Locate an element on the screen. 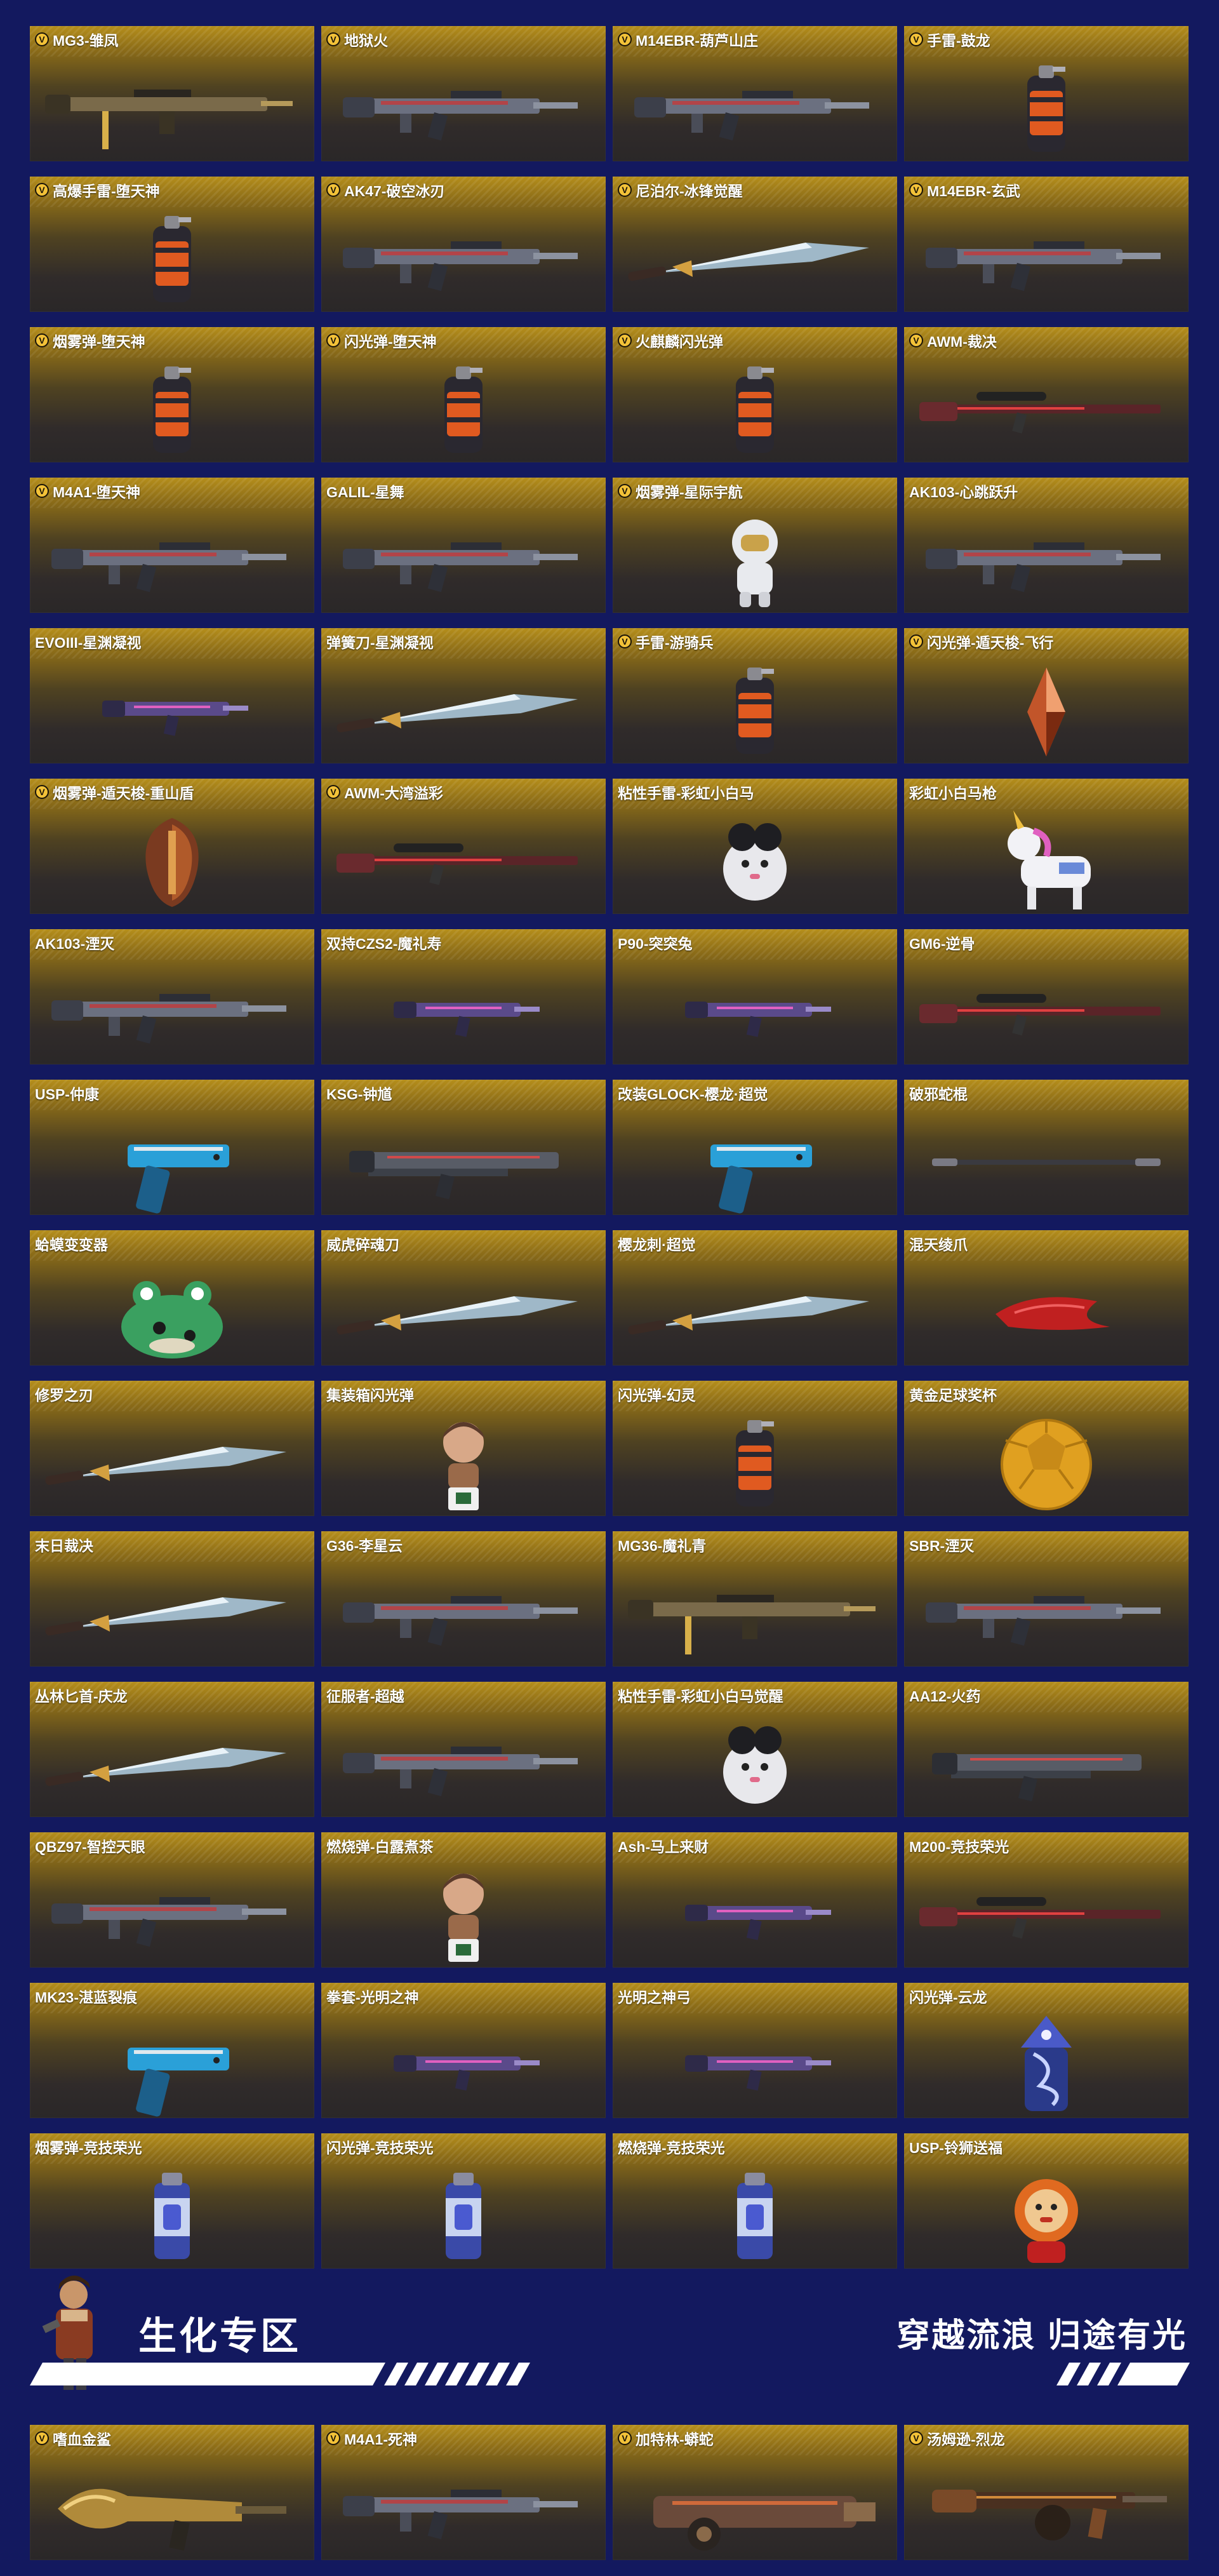  item-card: 弹簧刀-星渊凝视 is located at coordinates (463, 695).